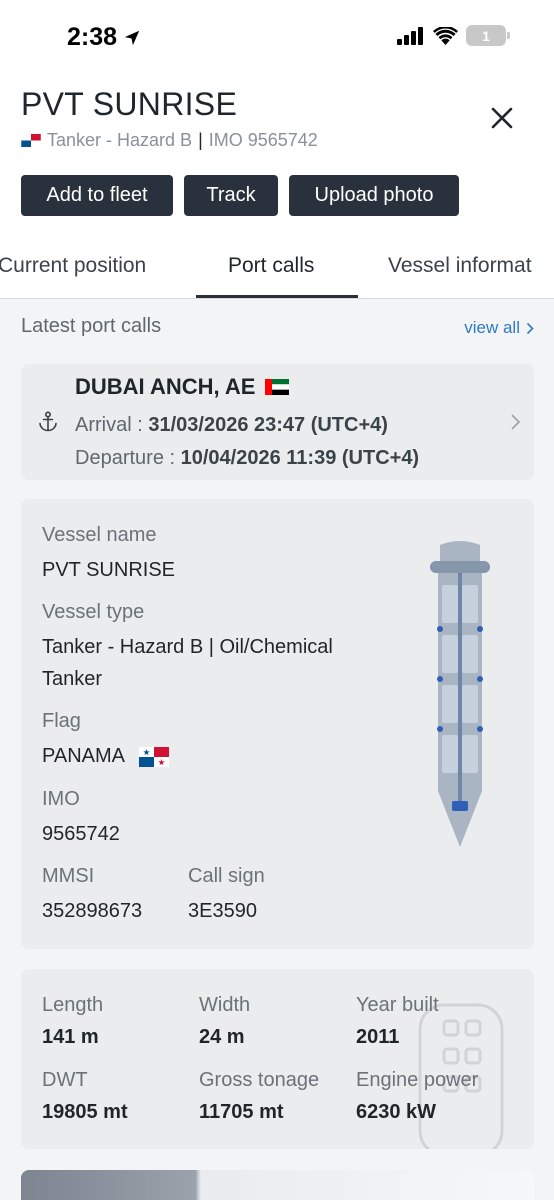 This screenshot has width=554, height=1200. Describe the element at coordinates (128, 458) in the screenshot. I see `departure-label: Departure :` at that location.